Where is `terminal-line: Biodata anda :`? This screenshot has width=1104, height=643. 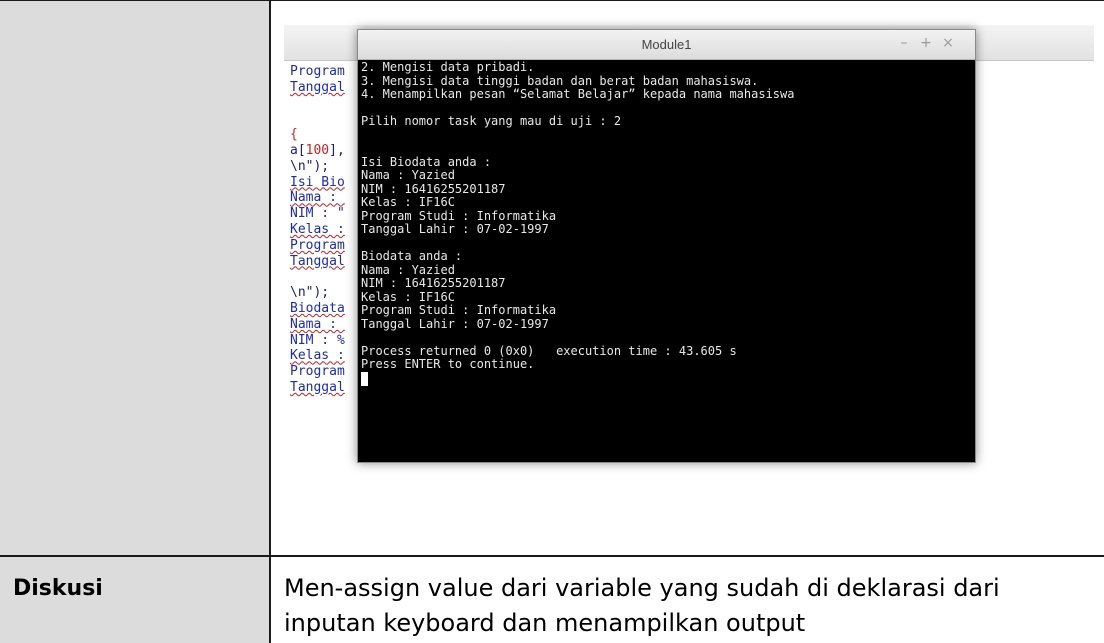
terminal-line: Biodata anda : is located at coordinates (412, 256).